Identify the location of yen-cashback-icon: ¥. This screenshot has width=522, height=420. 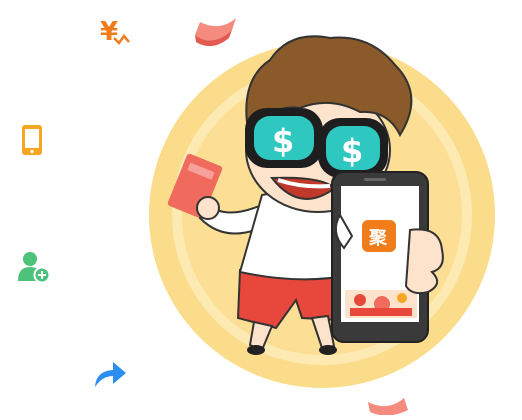
(115, 32).